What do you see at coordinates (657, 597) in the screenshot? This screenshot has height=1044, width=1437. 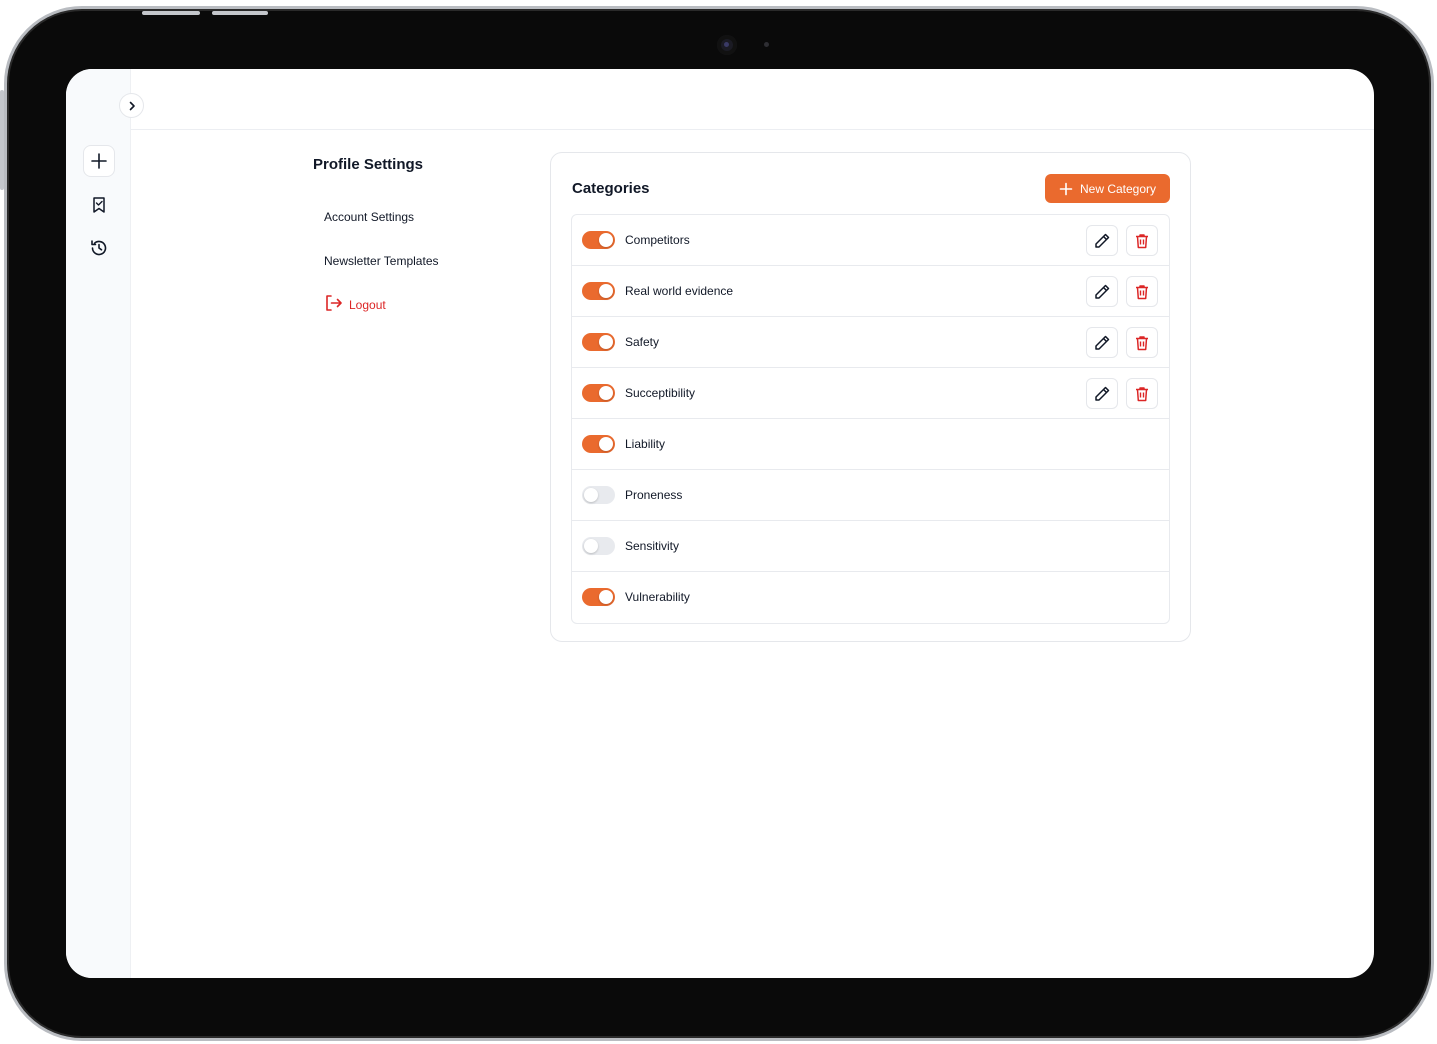 I see `category-label: Vulnerability` at bounding box center [657, 597].